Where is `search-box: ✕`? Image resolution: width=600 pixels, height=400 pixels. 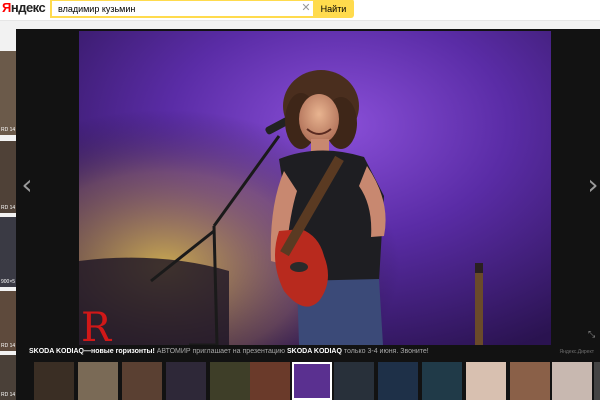
search-box: ✕ is located at coordinates (182, 9).